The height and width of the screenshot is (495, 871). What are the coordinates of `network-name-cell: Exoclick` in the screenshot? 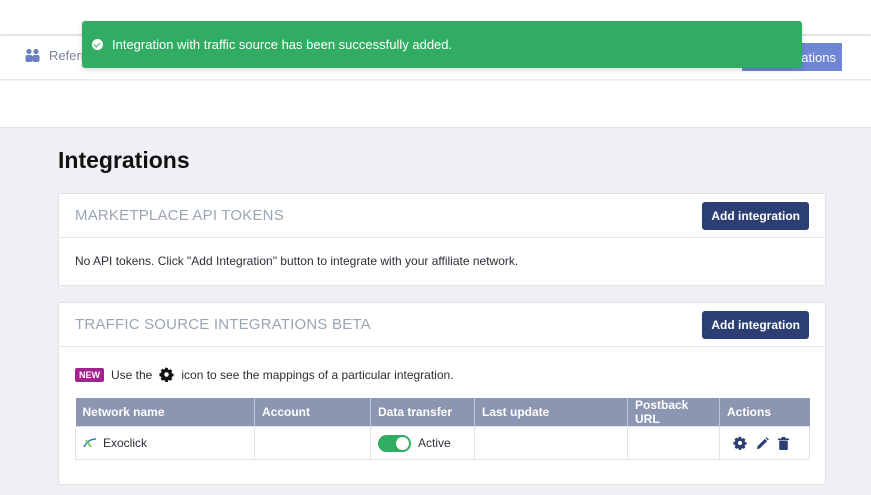 It's located at (165, 443).